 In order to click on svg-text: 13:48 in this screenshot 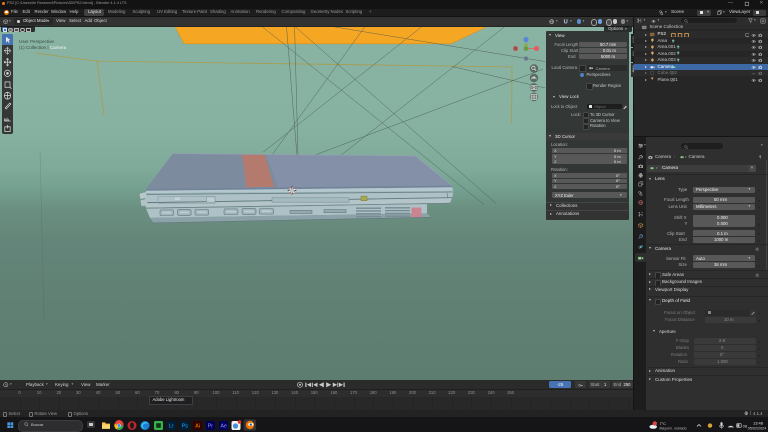, I will do `click(758, 423)`.